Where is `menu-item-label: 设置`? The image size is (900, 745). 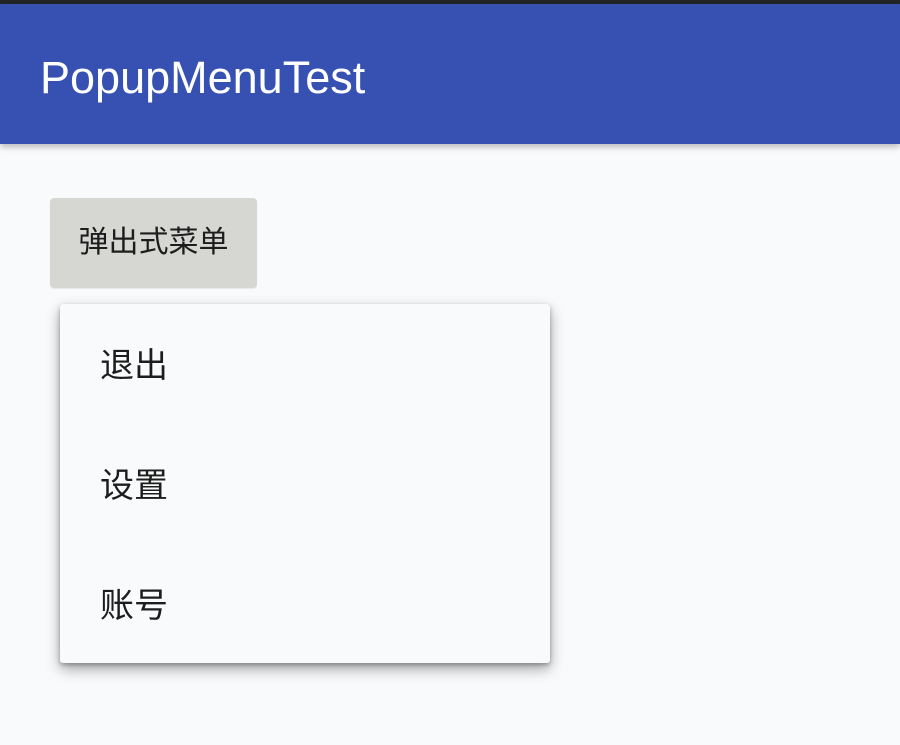
menu-item-label: 设置 is located at coordinates (134, 486).